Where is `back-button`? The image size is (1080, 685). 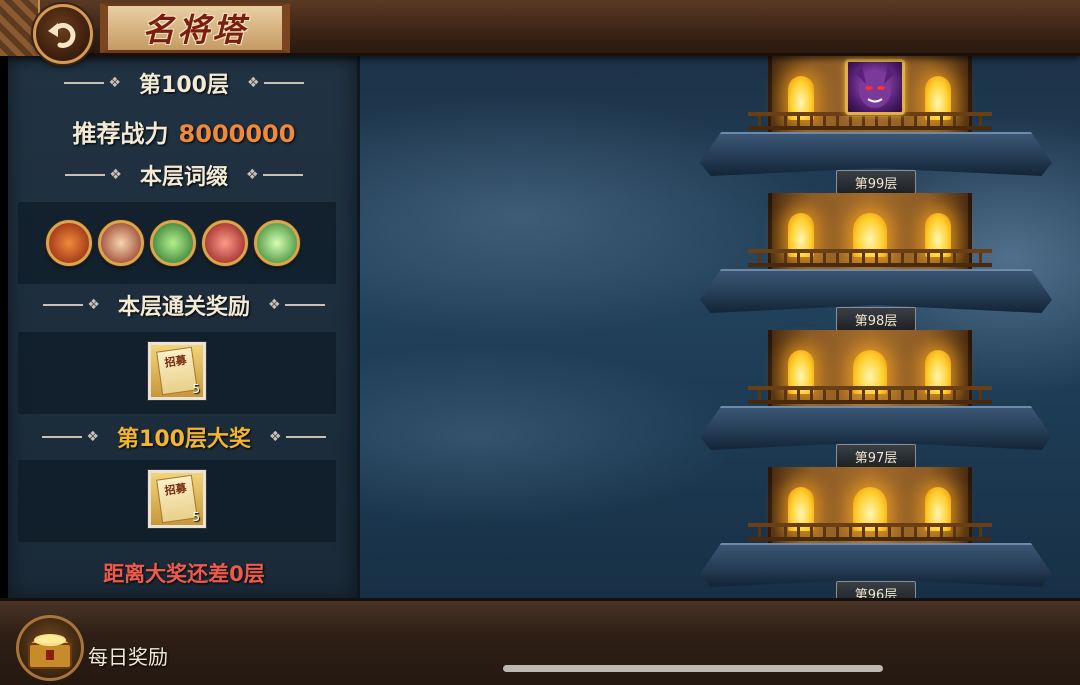 back-button is located at coordinates (63, 34).